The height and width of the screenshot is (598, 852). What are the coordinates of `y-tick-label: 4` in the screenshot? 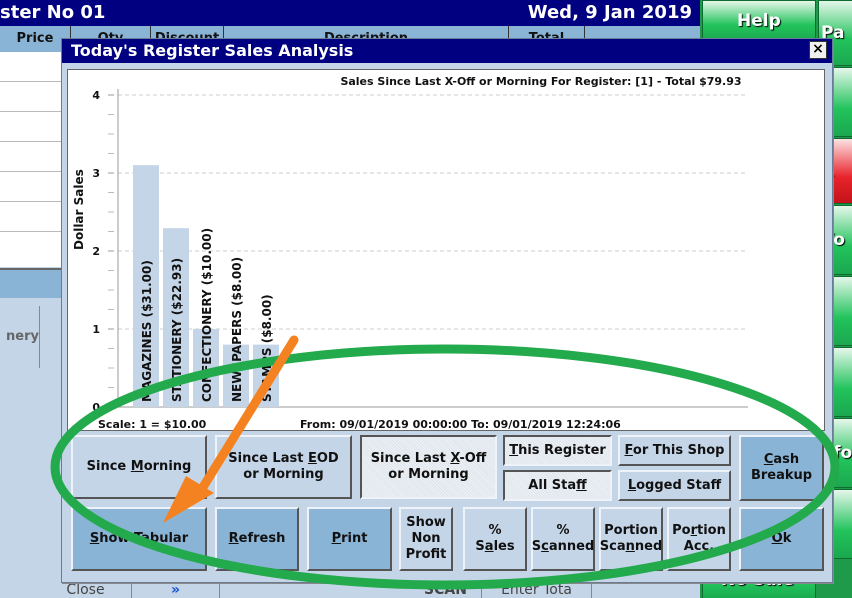 It's located at (96, 95).